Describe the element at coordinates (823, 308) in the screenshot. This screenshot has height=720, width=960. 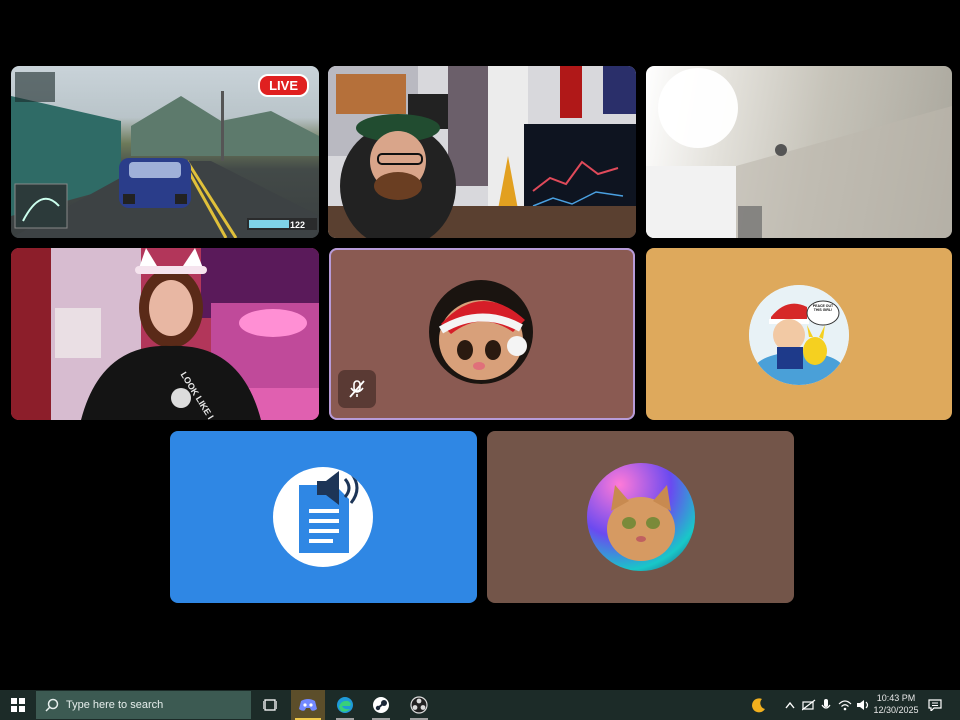
I see `speech-bubble-text: PEACE OUT THIS GIRL!` at that location.